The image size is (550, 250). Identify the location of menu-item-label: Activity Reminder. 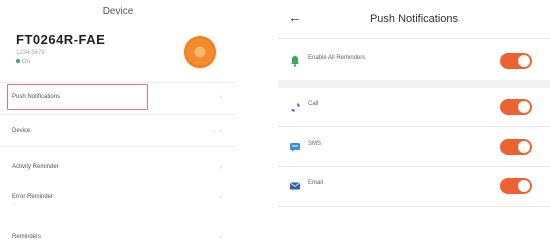
(35, 167).